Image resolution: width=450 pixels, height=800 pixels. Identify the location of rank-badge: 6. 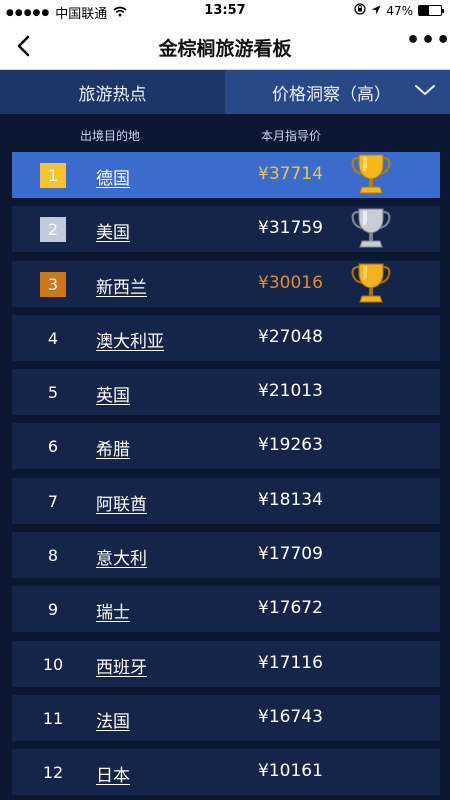
(53, 447).